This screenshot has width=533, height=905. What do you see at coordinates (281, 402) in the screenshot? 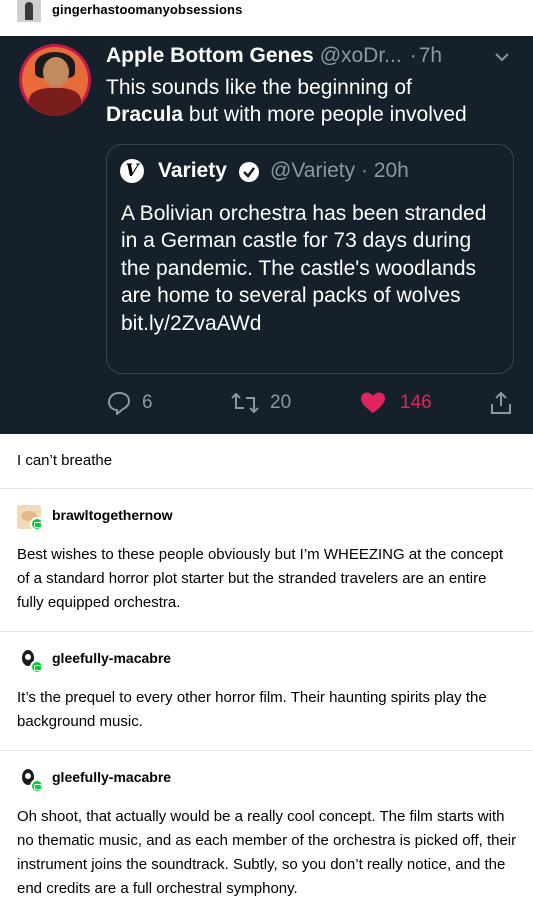
I see `retweet-count: 20` at bounding box center [281, 402].